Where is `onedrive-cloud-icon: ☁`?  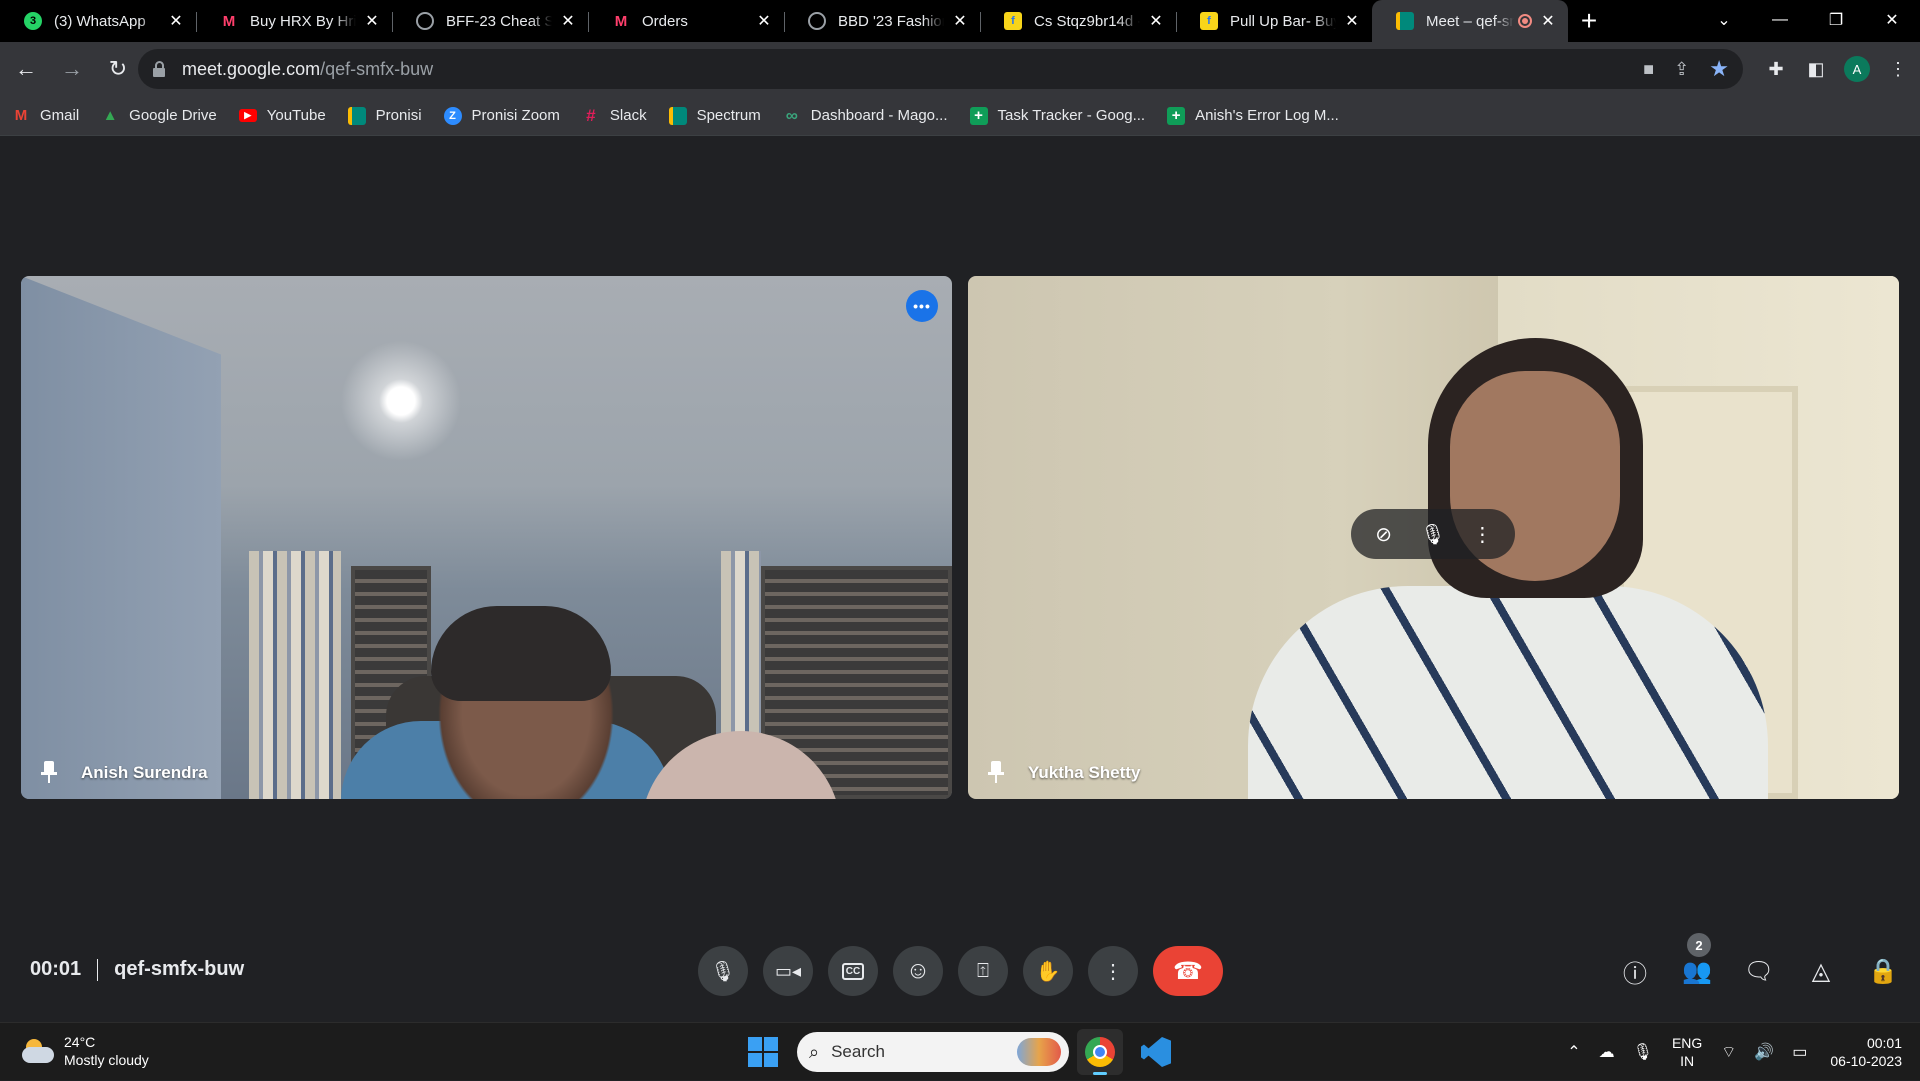 onedrive-cloud-icon: ☁ is located at coordinates (1607, 1052).